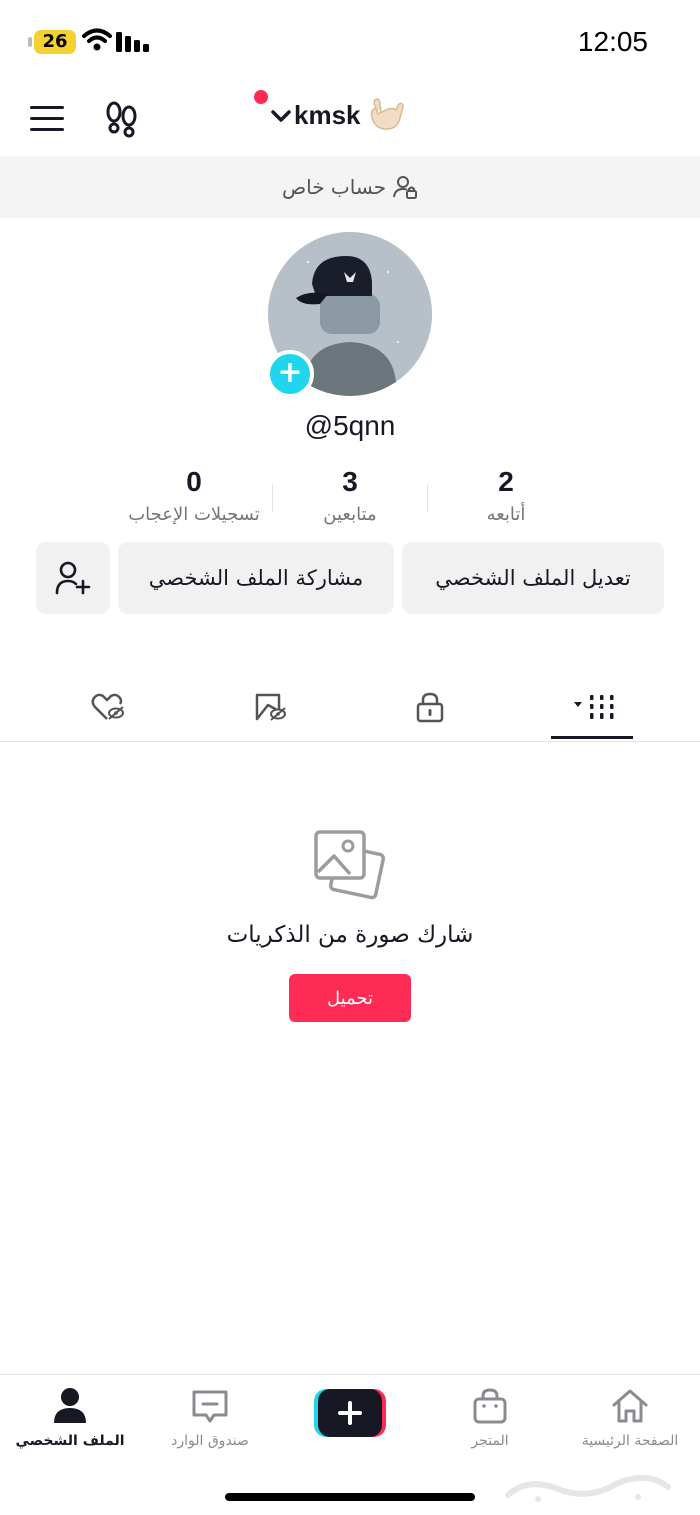 The width and height of the screenshot is (700, 1515). What do you see at coordinates (350, 481) in the screenshot?
I see `followers-count: 3` at bounding box center [350, 481].